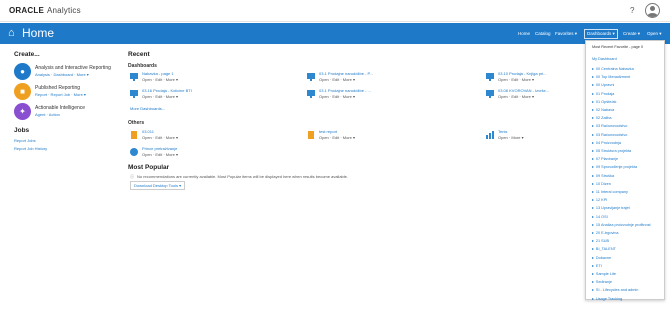 The height and width of the screenshot is (313, 670). What do you see at coordinates (22, 71) in the screenshot?
I see `analysis-icon: ●` at bounding box center [22, 71].